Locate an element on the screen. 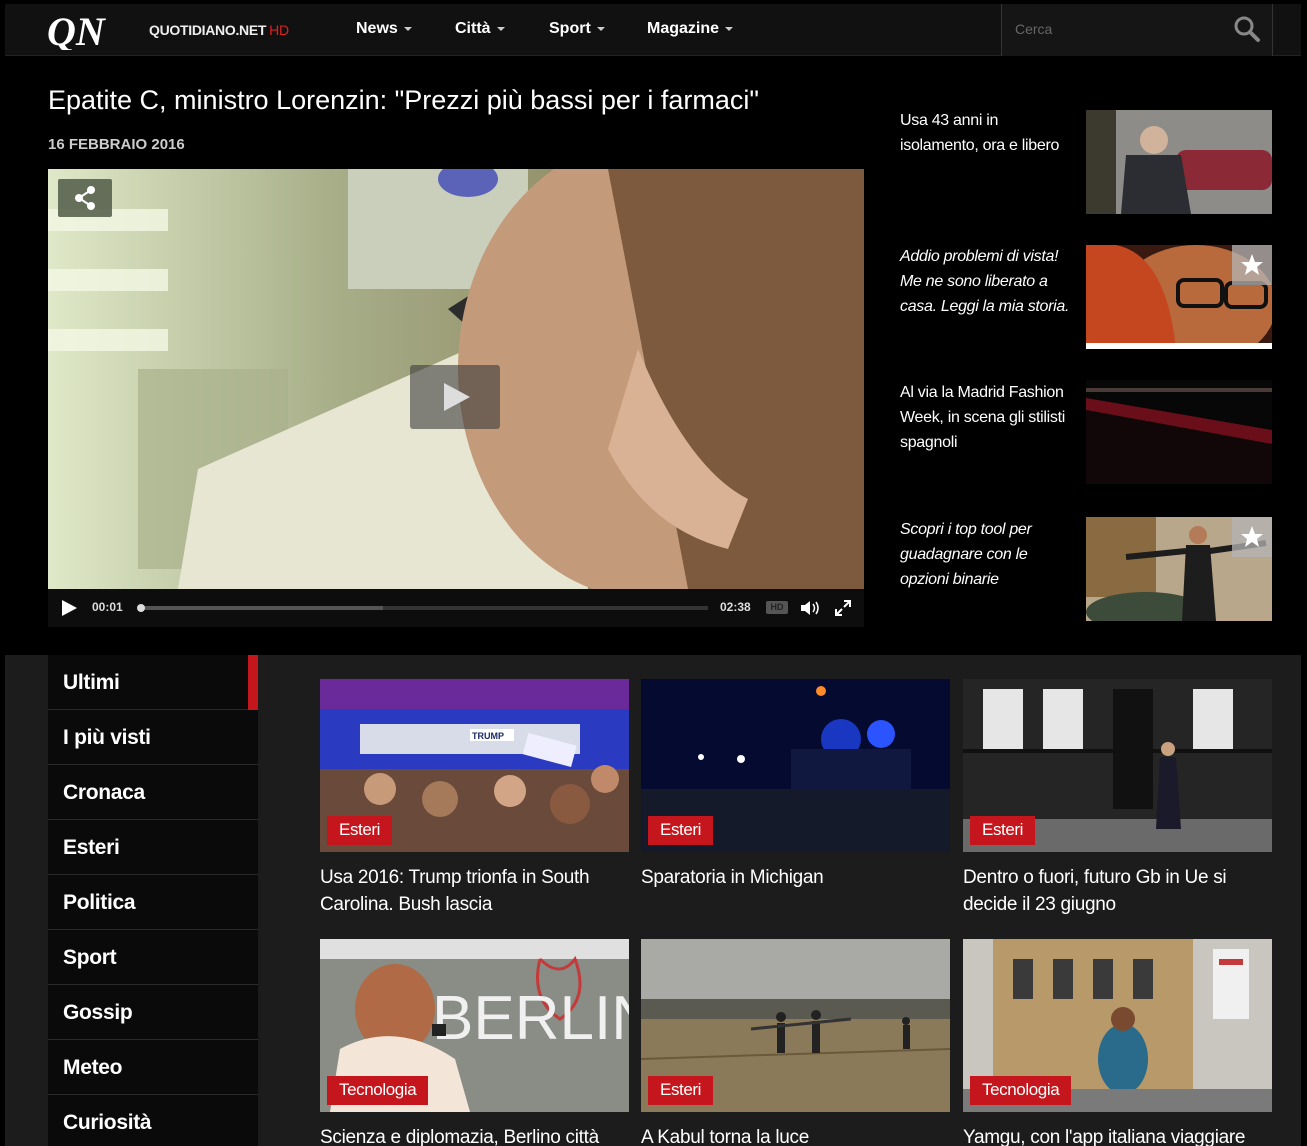 The image size is (1307, 1146). category-meteo: Meteo is located at coordinates (153, 1067).